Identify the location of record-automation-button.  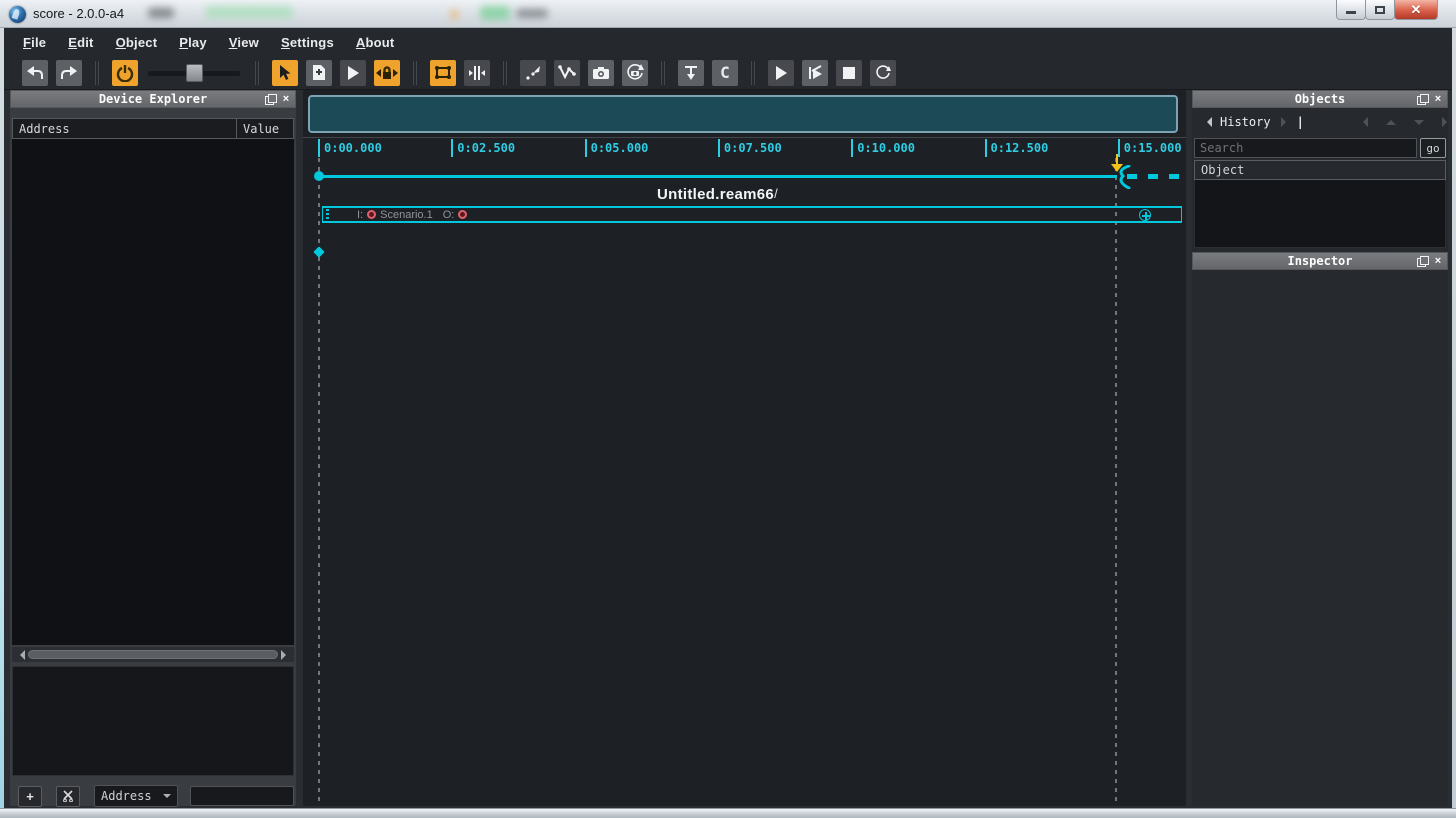
(635, 72).